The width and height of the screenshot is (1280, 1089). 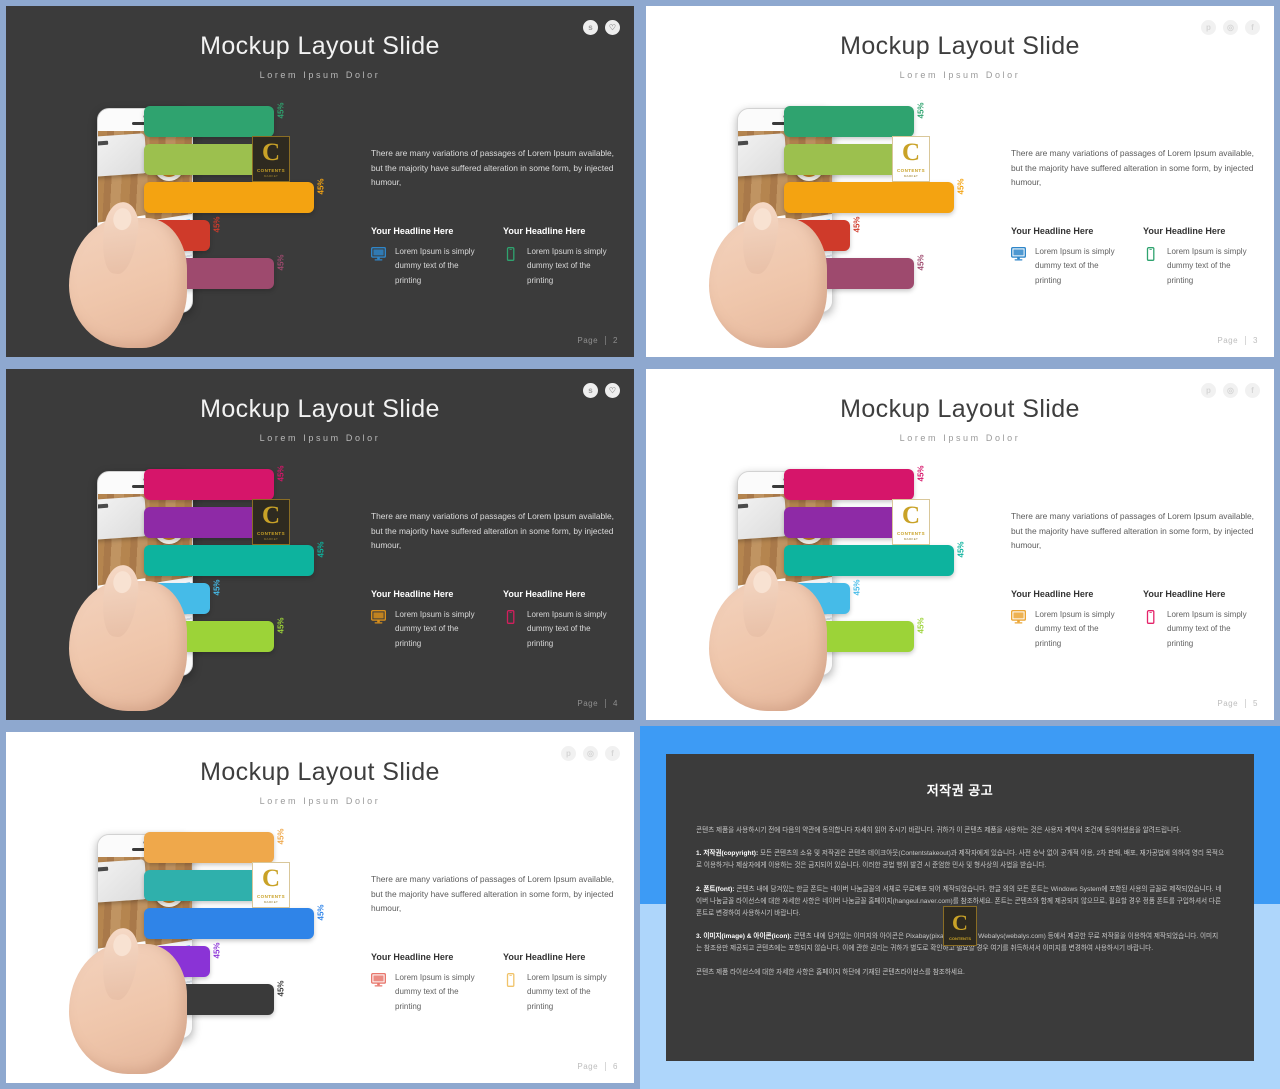 I want to click on badge-name: CONTENTS, so click(x=271, y=896).